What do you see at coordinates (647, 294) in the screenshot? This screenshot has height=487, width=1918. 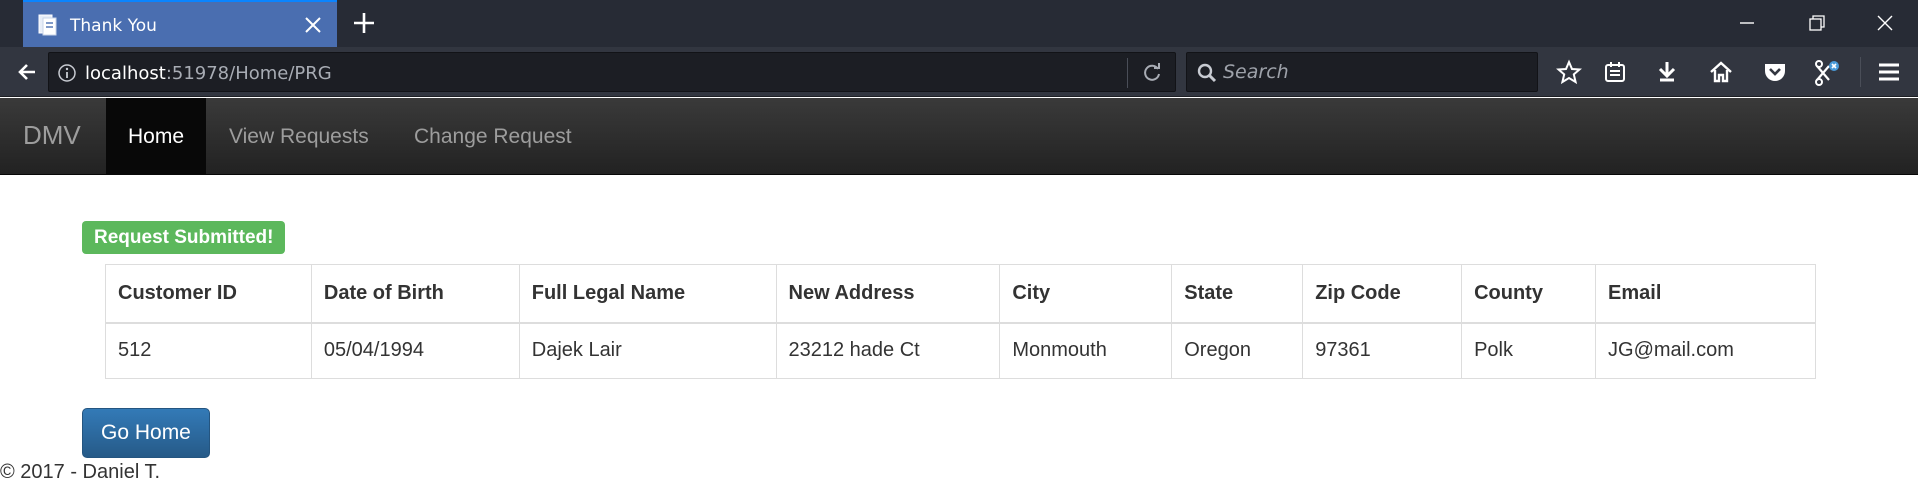 I see `column-header: Full Legal Name` at bounding box center [647, 294].